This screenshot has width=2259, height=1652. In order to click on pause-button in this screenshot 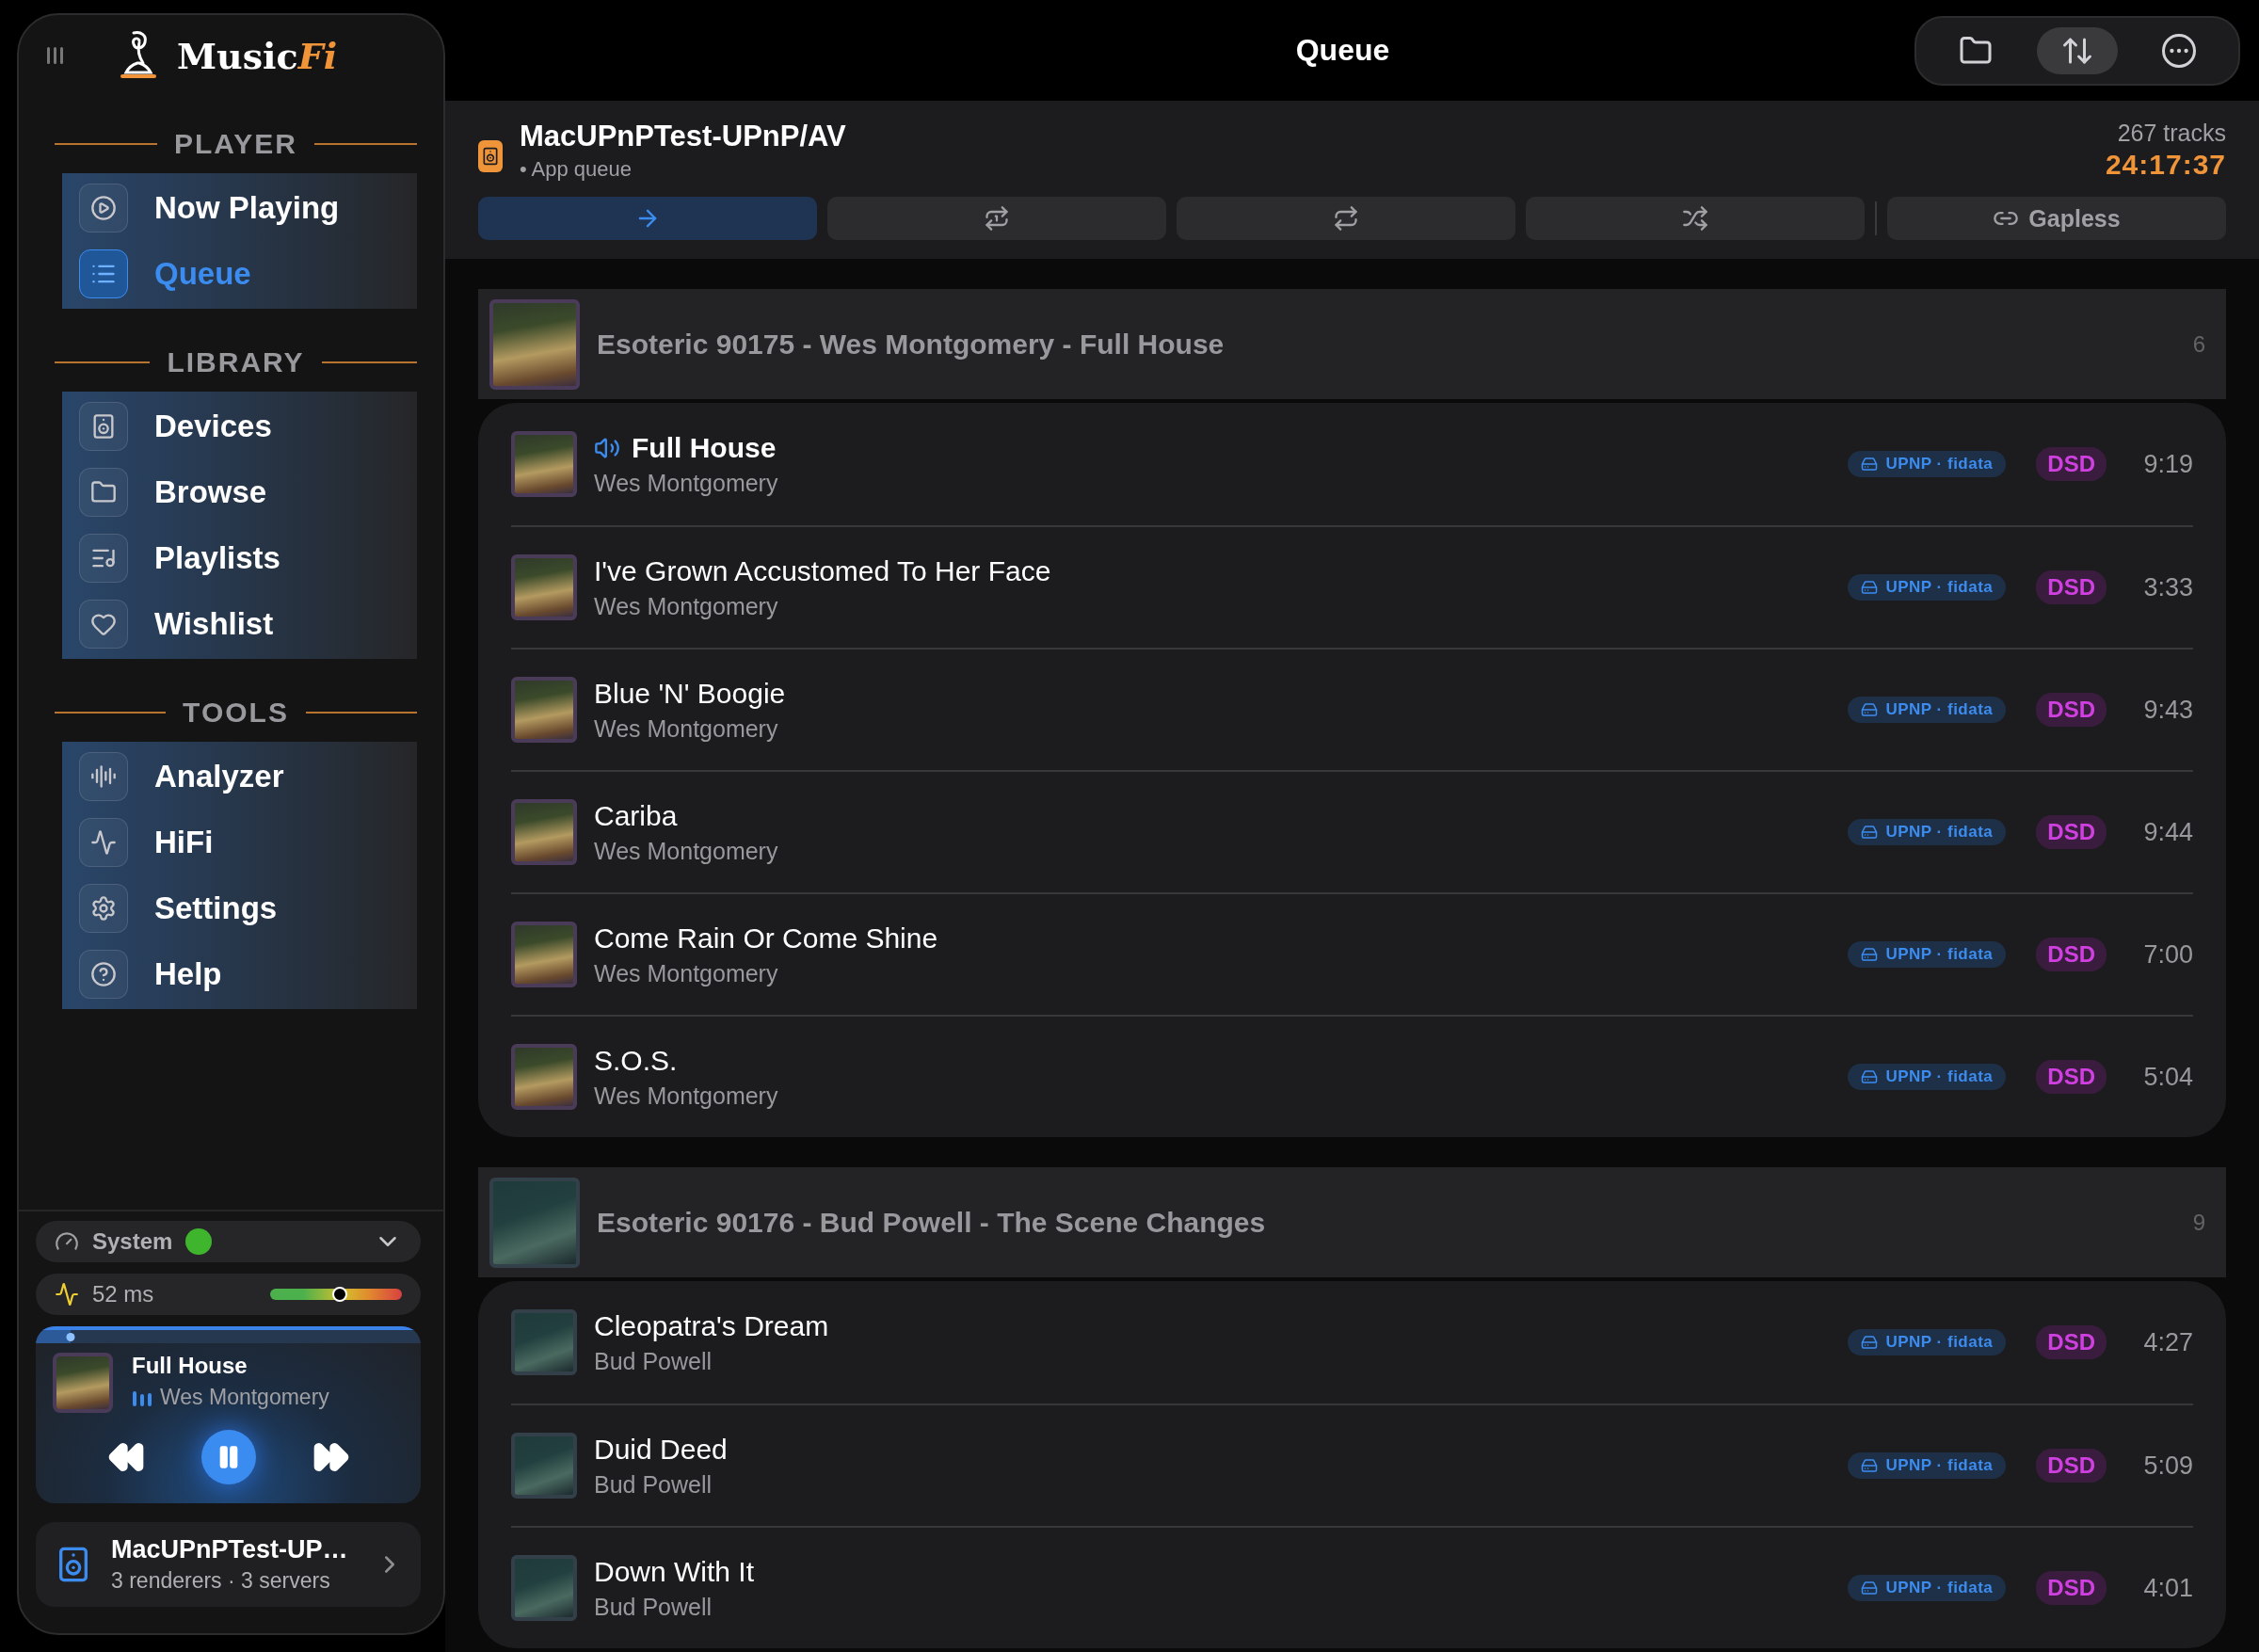, I will do `click(228, 1457)`.